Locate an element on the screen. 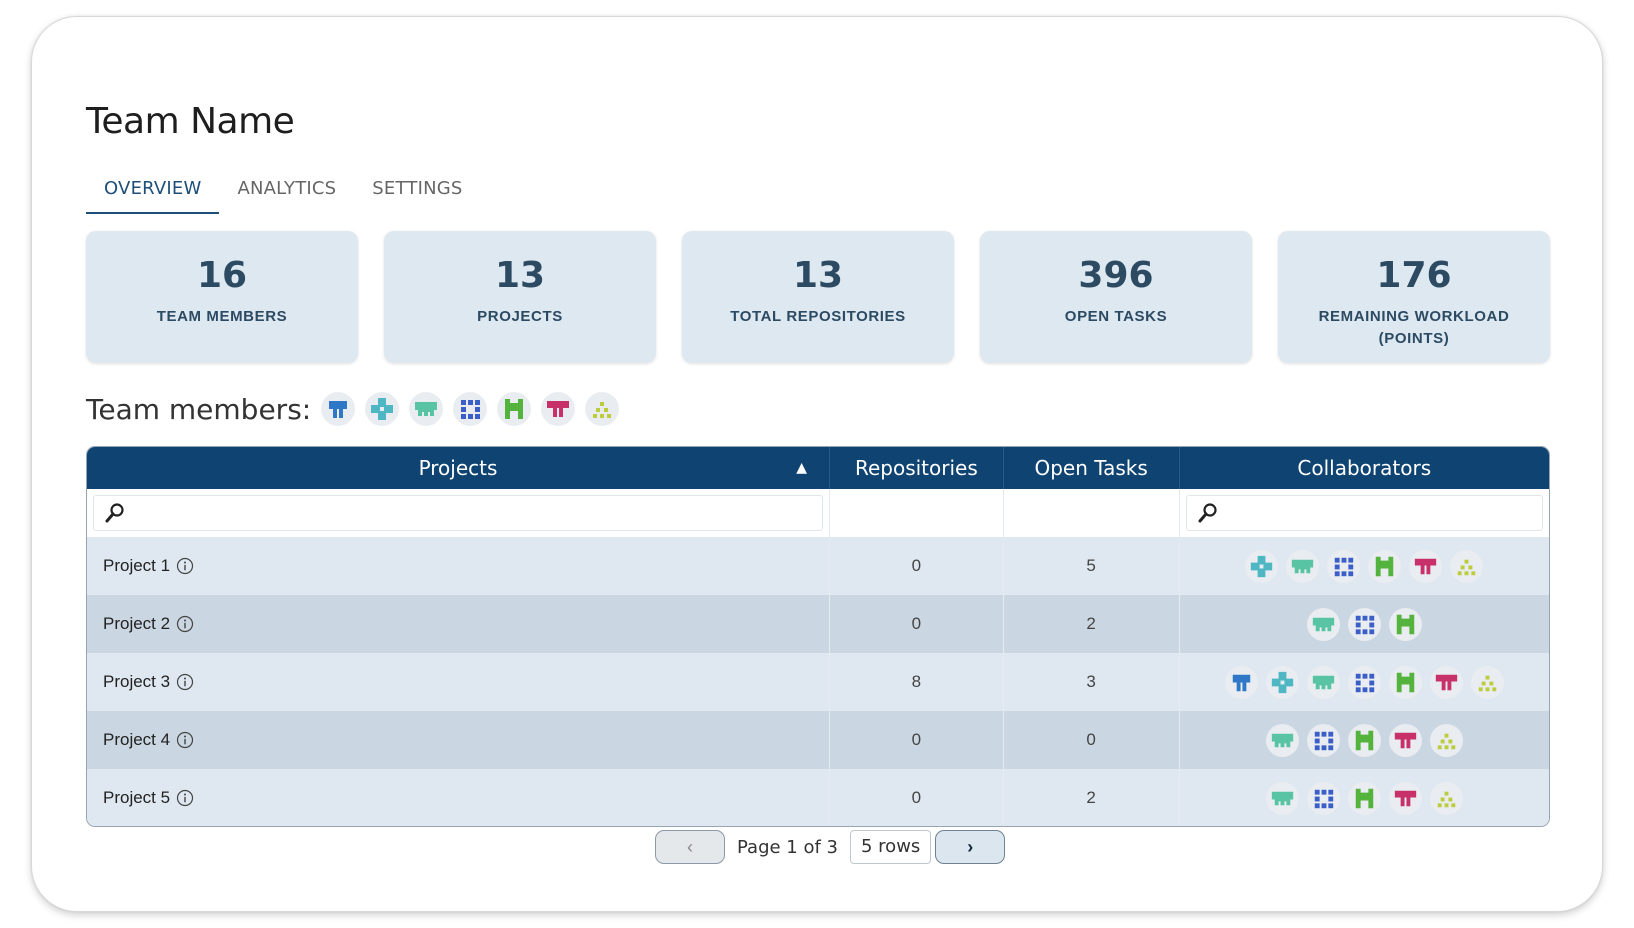  table-row: Project 4 00 is located at coordinates (818, 740).